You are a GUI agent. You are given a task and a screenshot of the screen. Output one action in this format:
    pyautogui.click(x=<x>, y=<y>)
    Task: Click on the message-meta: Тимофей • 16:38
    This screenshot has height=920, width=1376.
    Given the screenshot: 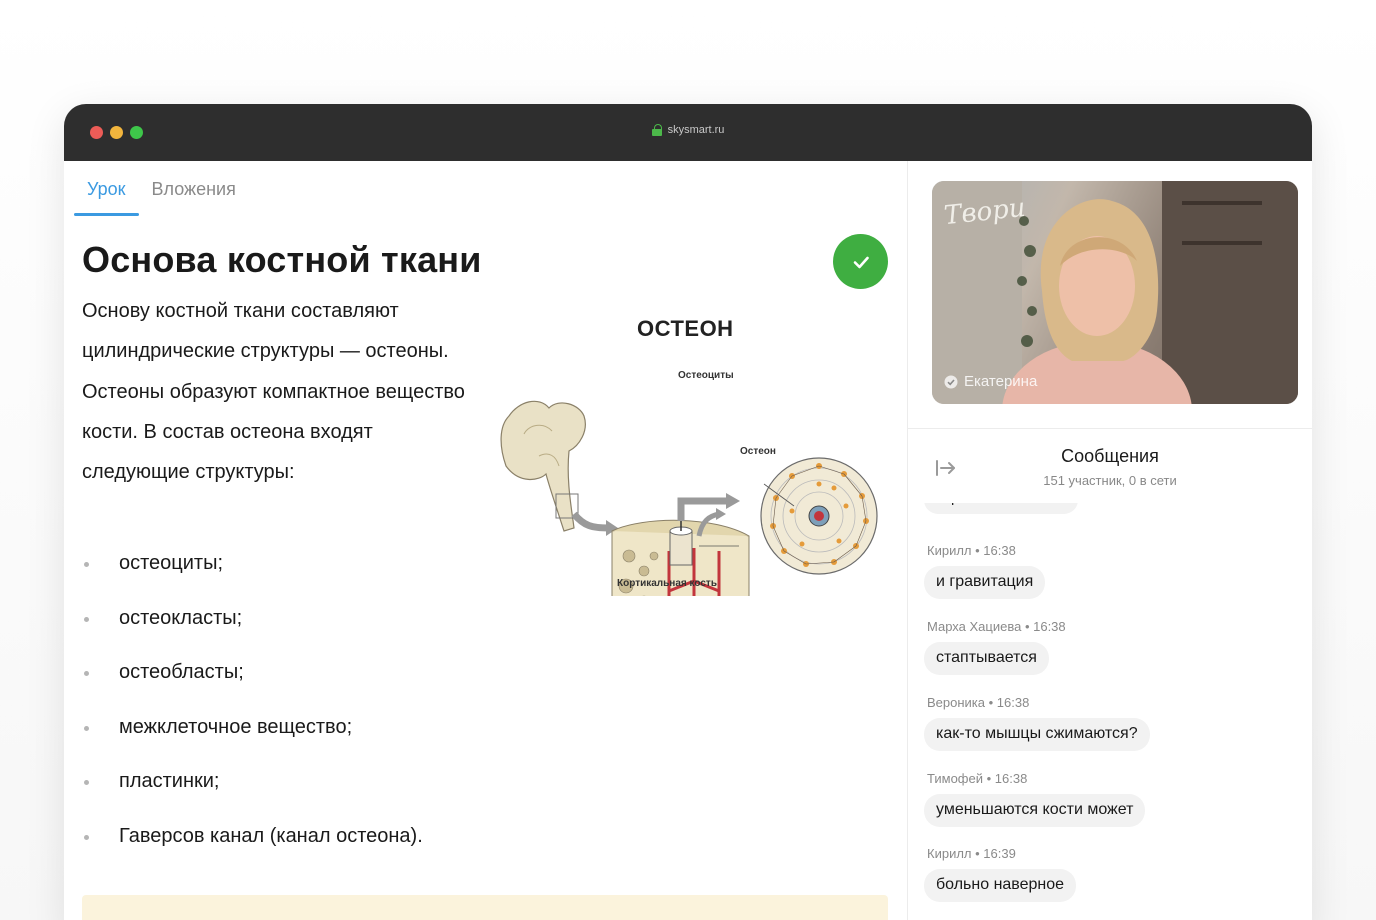 What is the action you would take?
    pyautogui.click(x=977, y=778)
    